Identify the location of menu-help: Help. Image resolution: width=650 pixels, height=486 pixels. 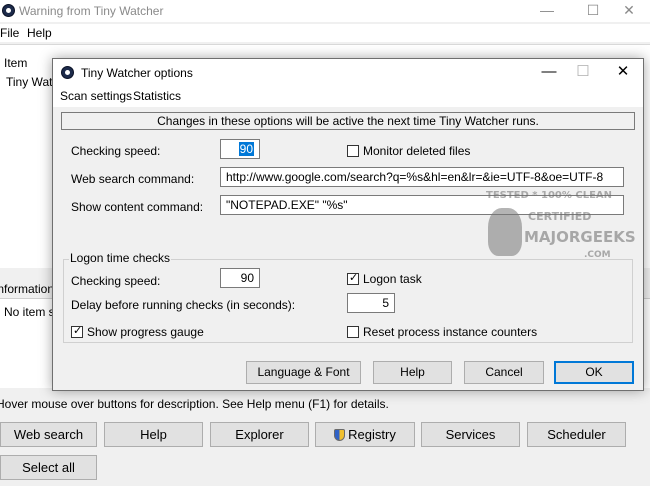
(39, 33).